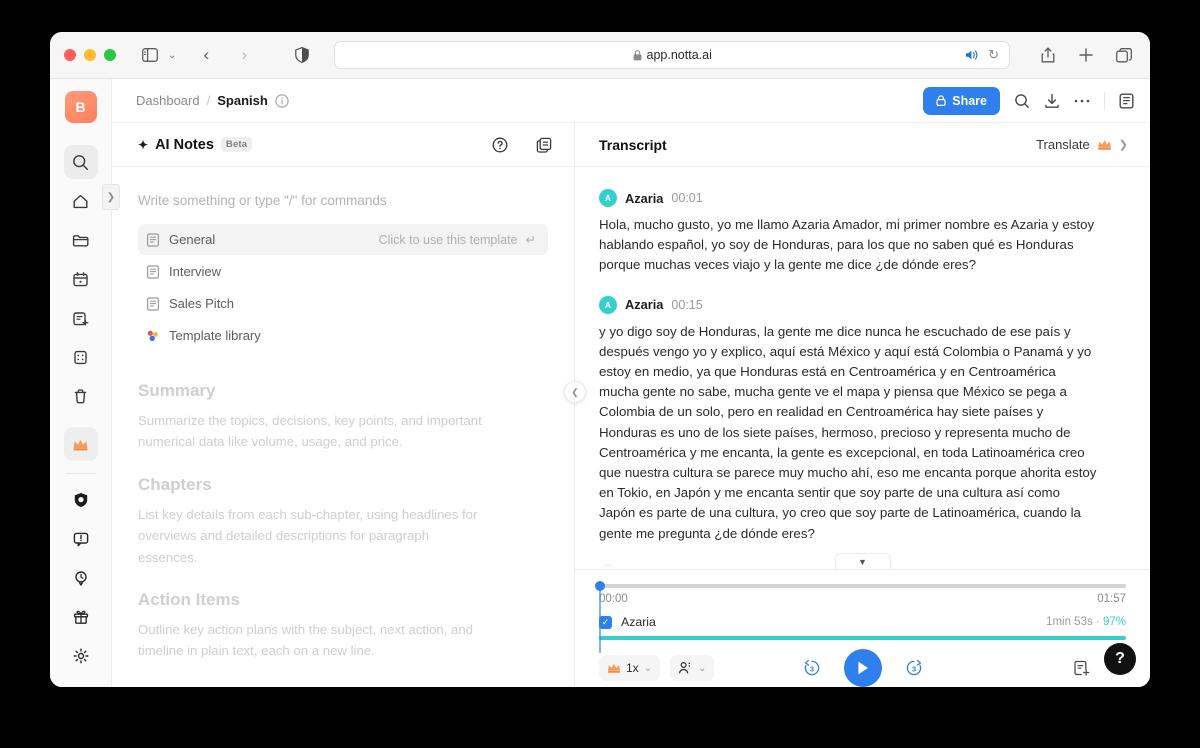  What do you see at coordinates (343, 239) in the screenshot?
I see `template-item-general: General Click to use this template ↵` at bounding box center [343, 239].